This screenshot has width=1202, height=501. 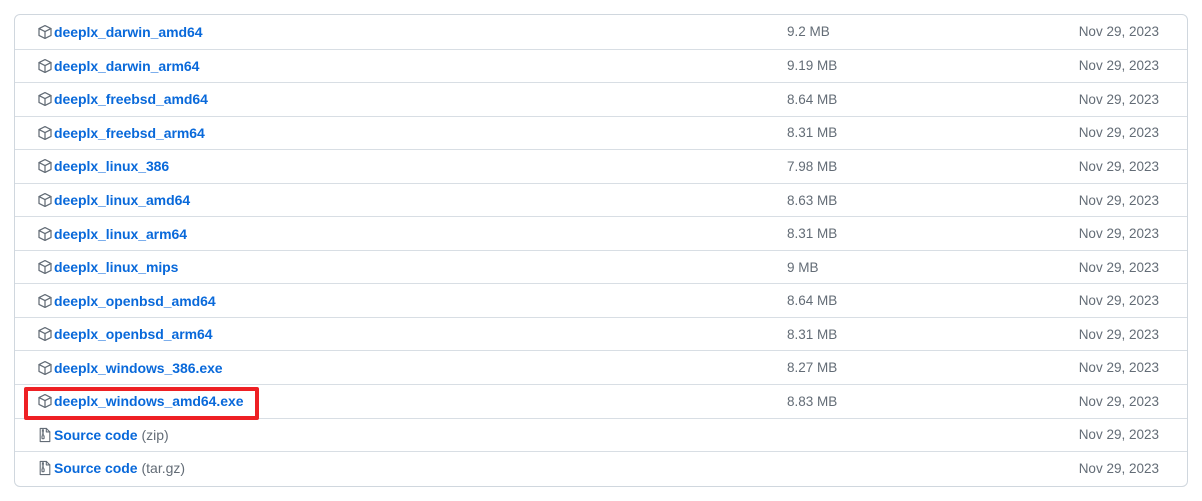 I want to click on asset-download-link: deeplx_windows_amd64.exe, so click(x=149, y=401).